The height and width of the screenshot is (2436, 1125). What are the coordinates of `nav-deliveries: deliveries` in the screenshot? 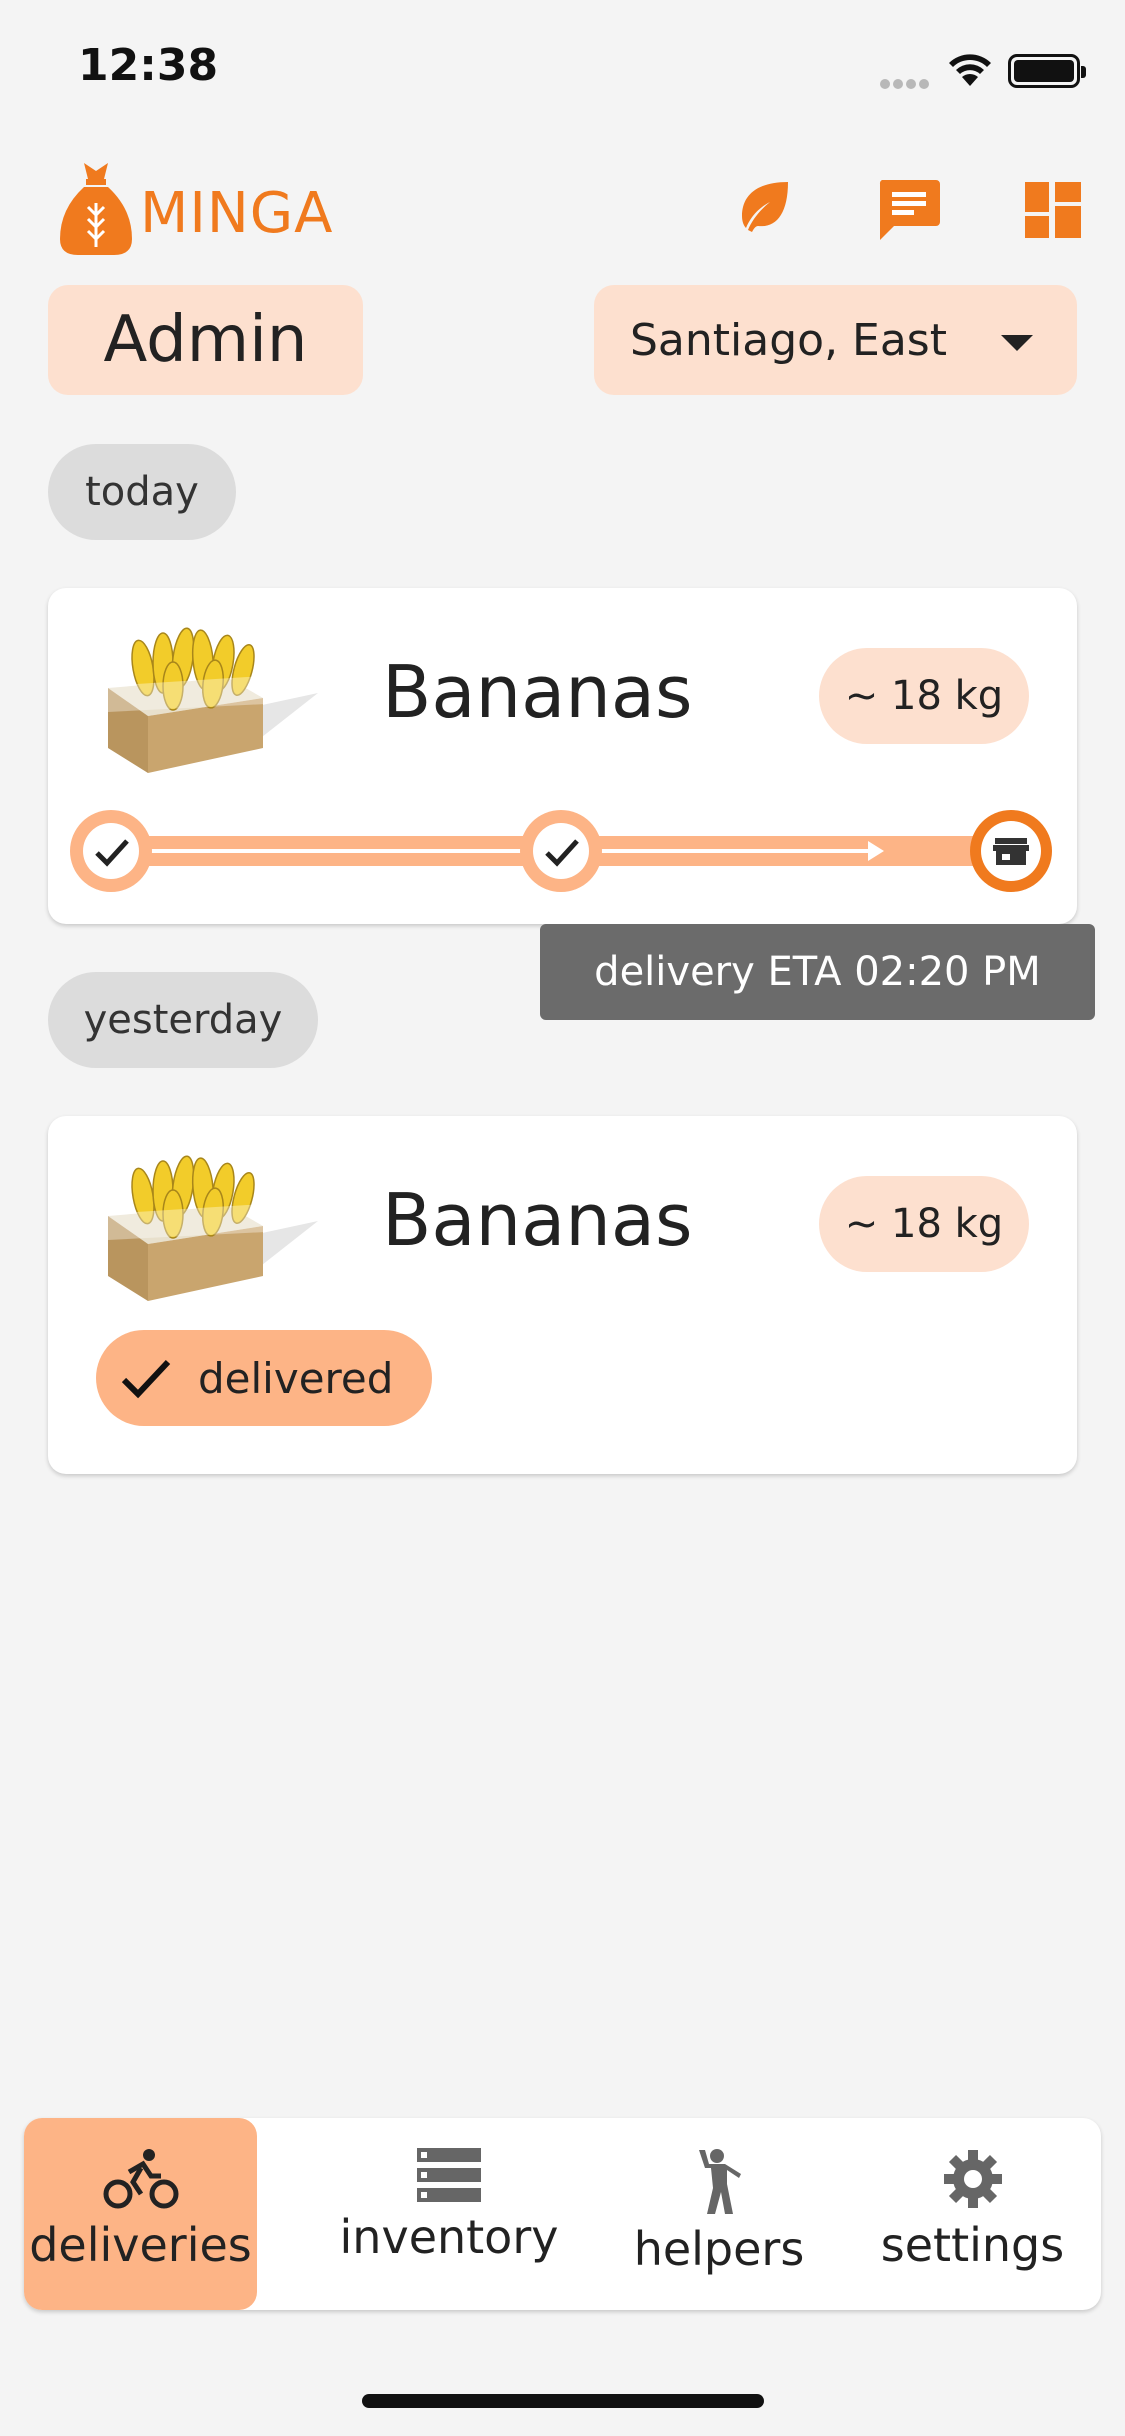 It's located at (140, 2214).